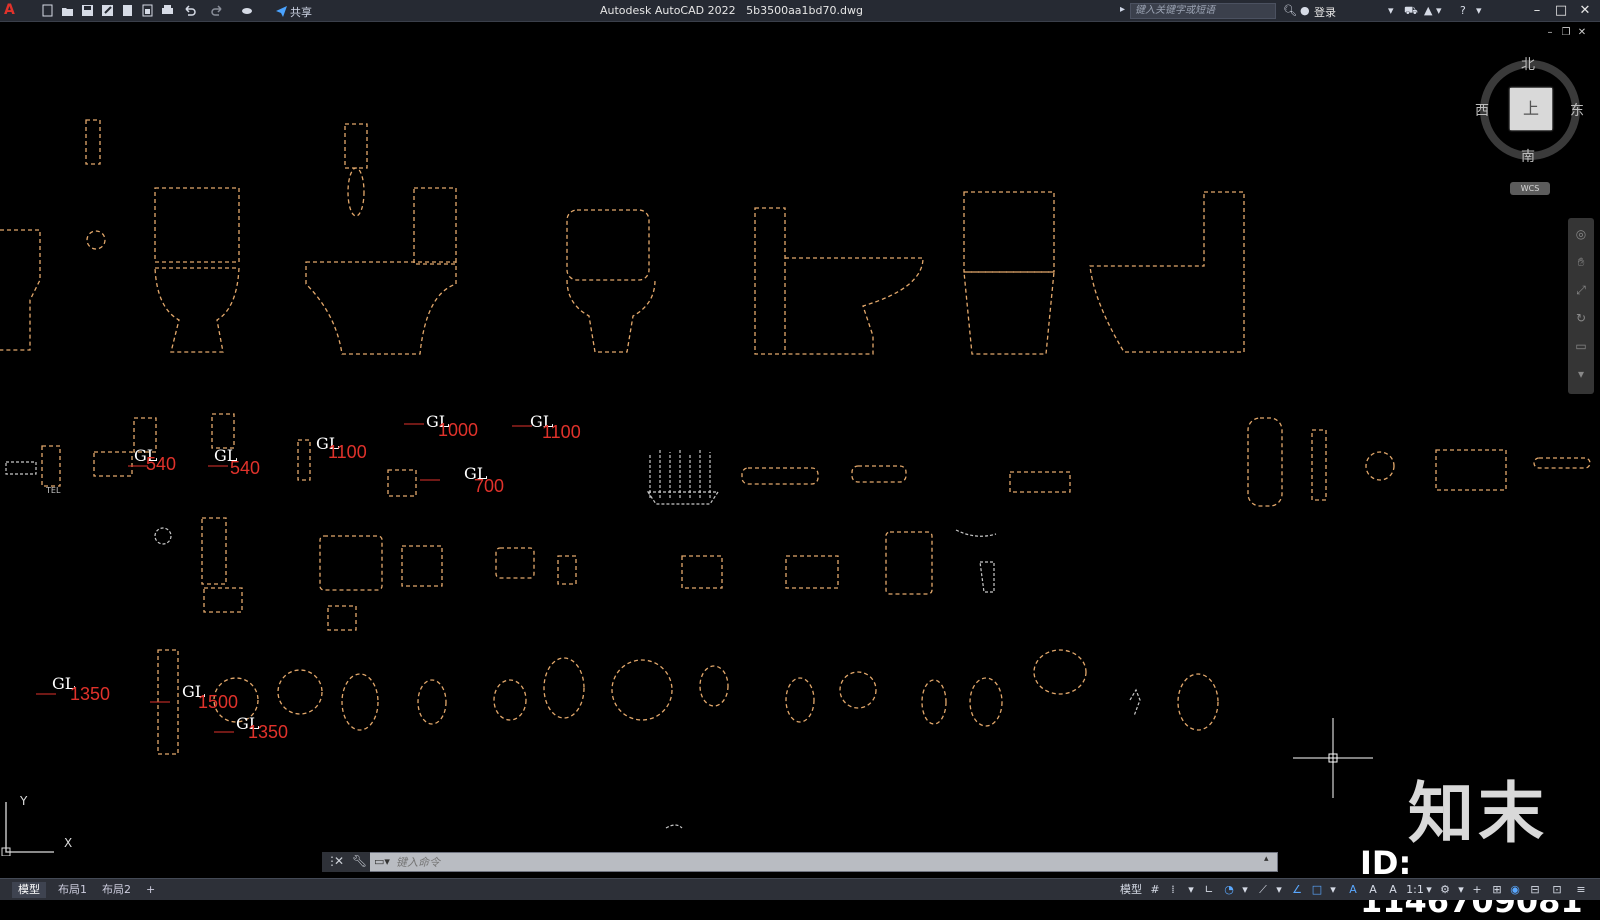 The width and height of the screenshot is (1600, 920). What do you see at coordinates (826, 862) in the screenshot?
I see `command-input` at bounding box center [826, 862].